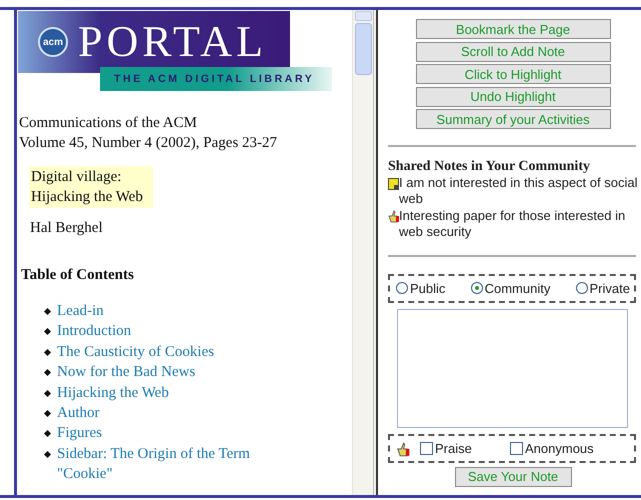 The height and width of the screenshot is (500, 641). I want to click on toc-link: Sidebar: The Origin of the Term "Cookie", so click(167, 464).